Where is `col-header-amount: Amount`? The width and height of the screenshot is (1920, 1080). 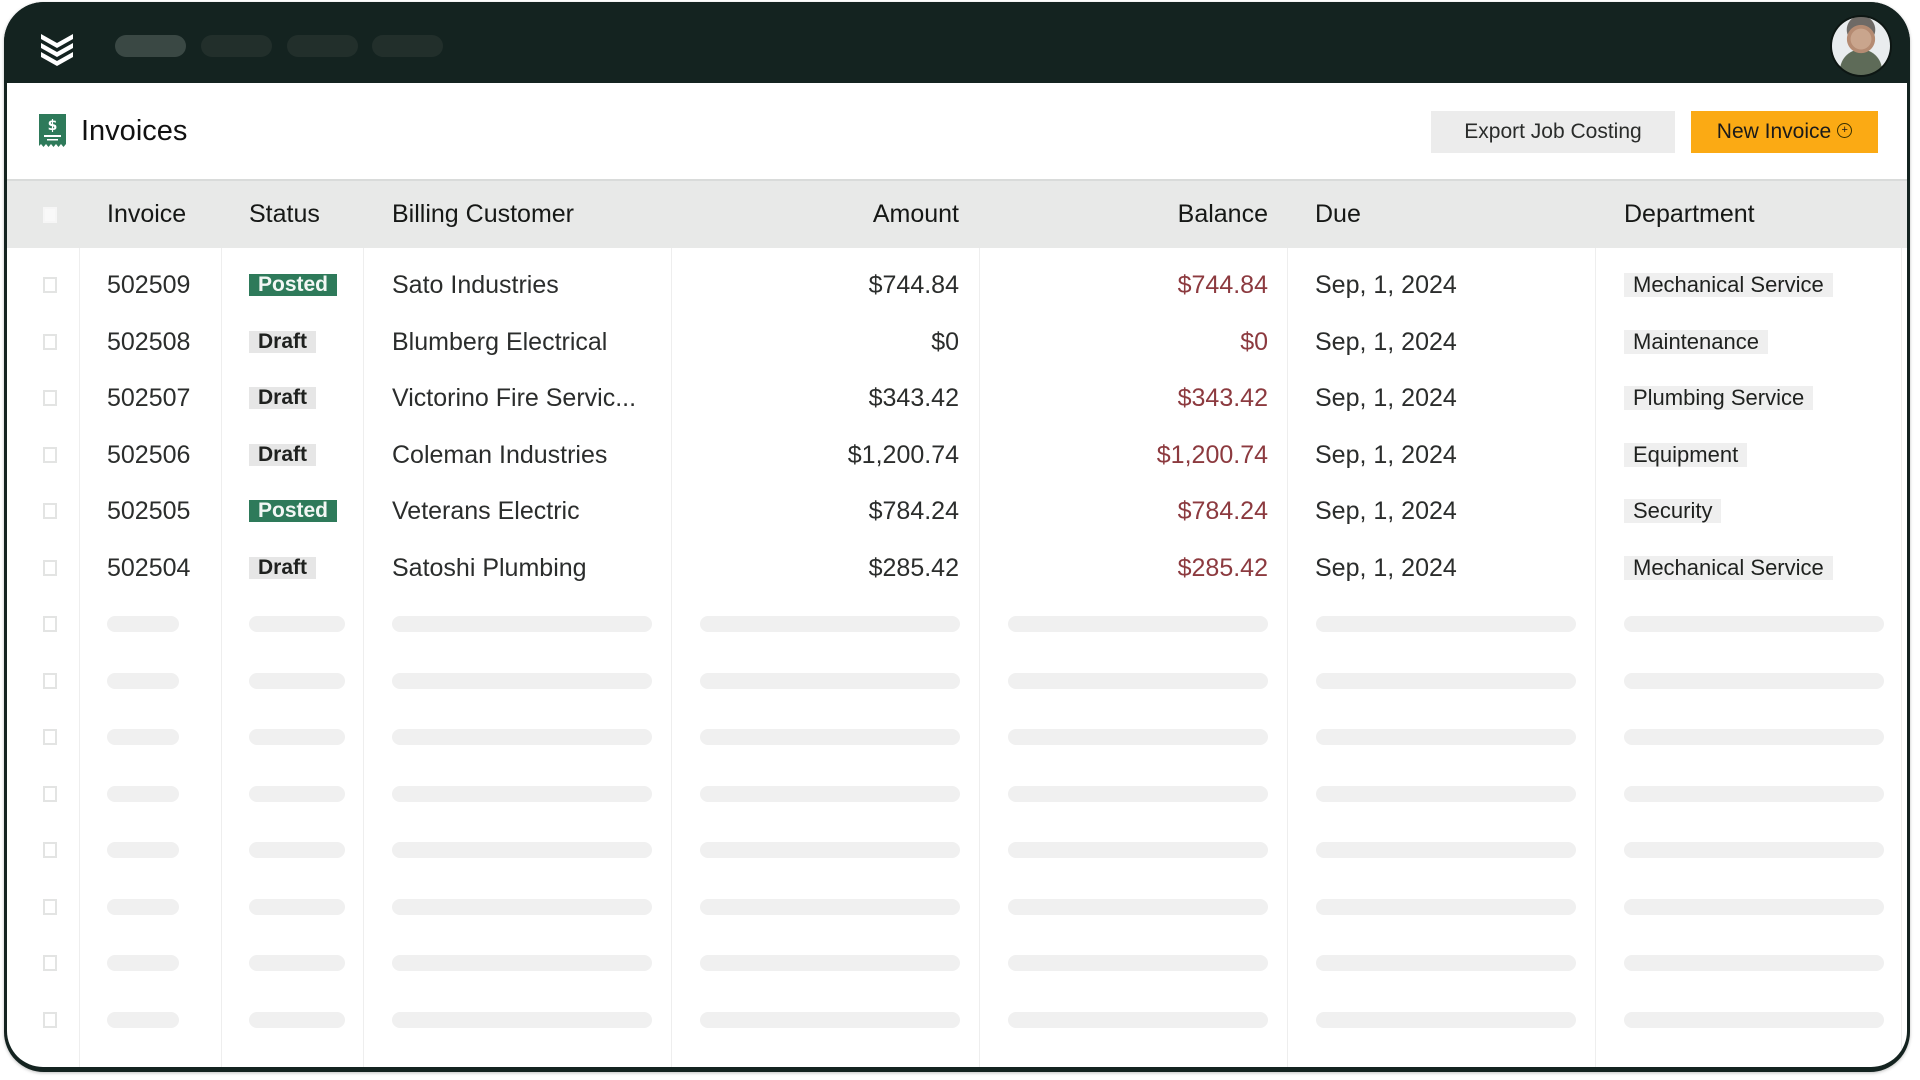
col-header-amount: Amount is located at coordinates (833, 214).